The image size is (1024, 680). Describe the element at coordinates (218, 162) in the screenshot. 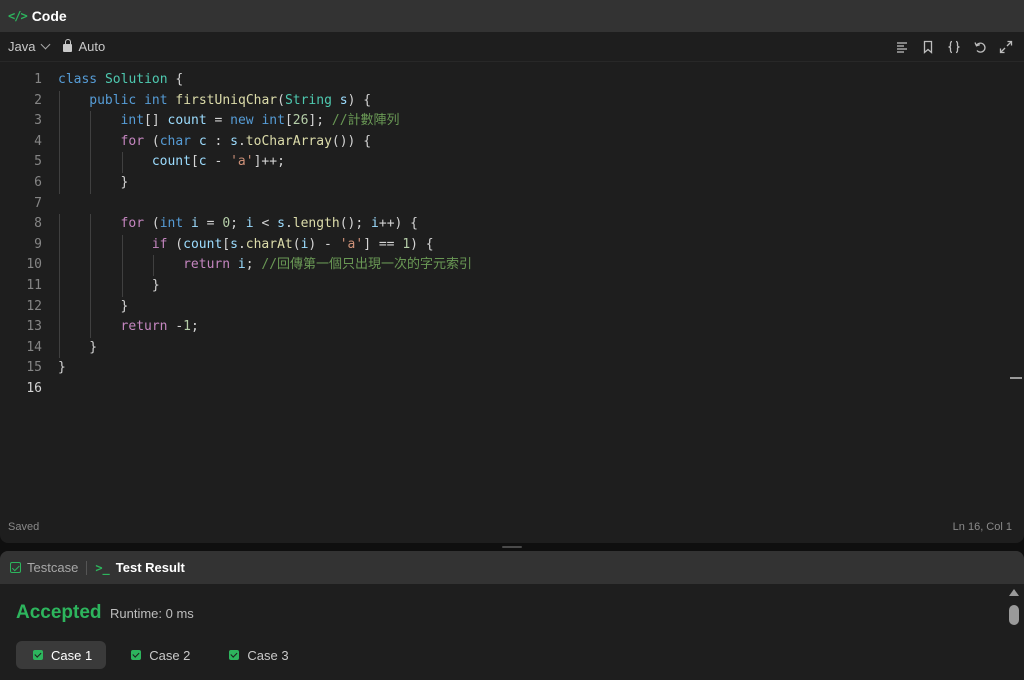

I see `code-token: -` at that location.